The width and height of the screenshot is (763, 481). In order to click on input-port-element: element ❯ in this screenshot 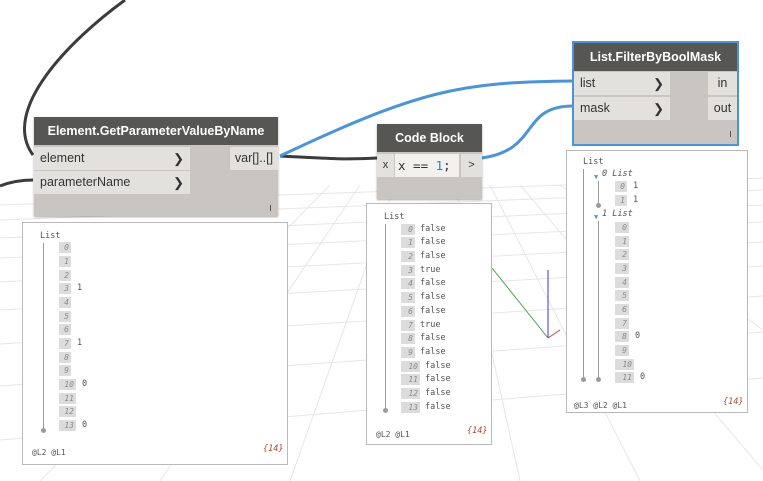, I will do `click(112, 158)`.